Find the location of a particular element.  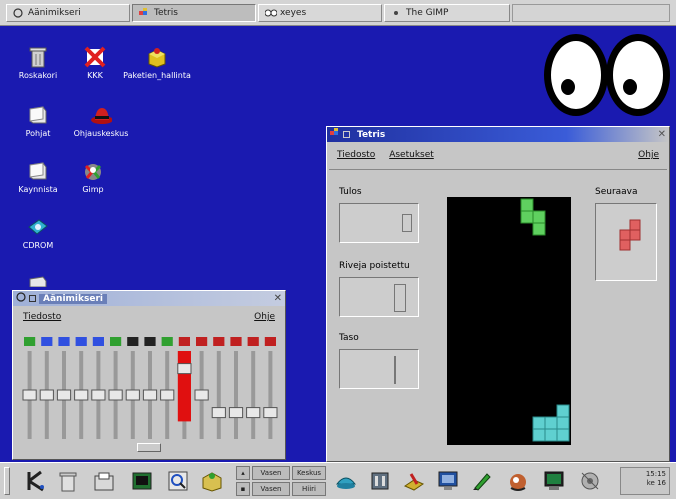

menu-settings: Asetukset is located at coordinates (411, 155).